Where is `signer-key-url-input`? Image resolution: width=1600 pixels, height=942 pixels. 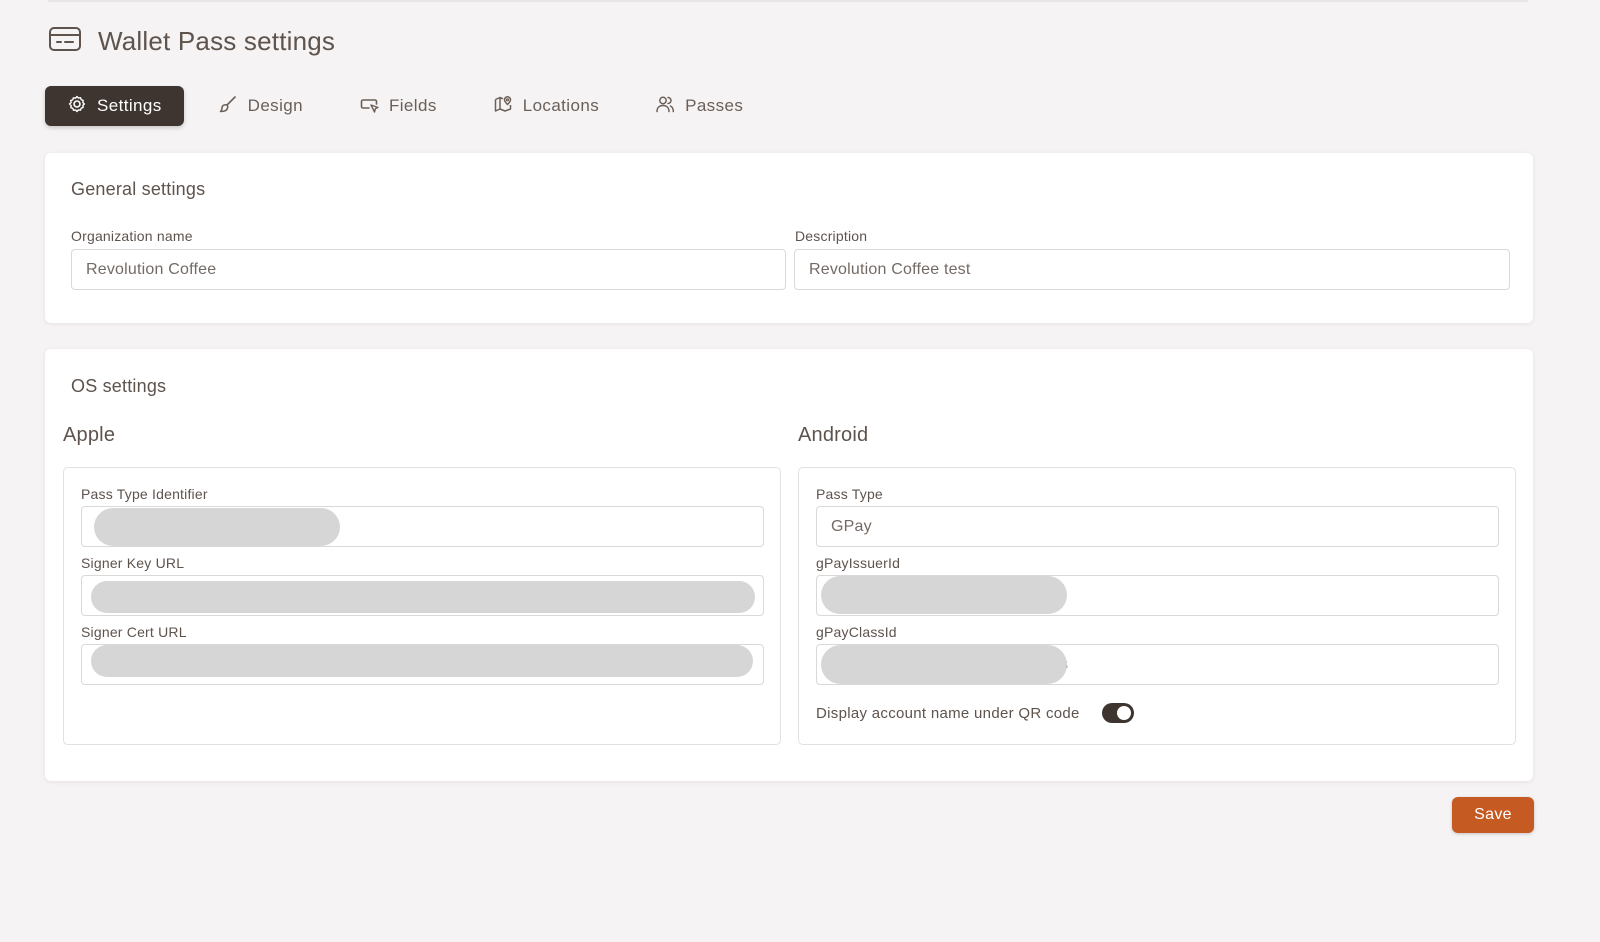 signer-key-url-input is located at coordinates (422, 595).